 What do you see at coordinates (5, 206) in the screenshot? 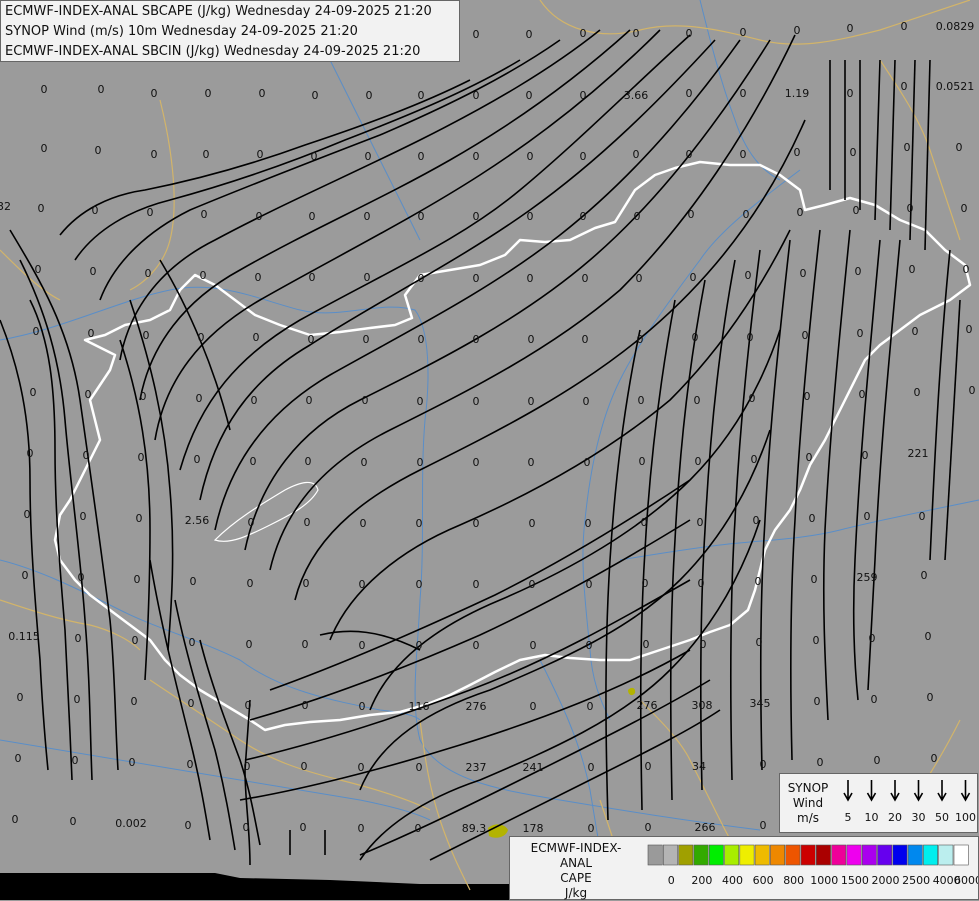
I see `grid-value-label: 32` at bounding box center [5, 206].